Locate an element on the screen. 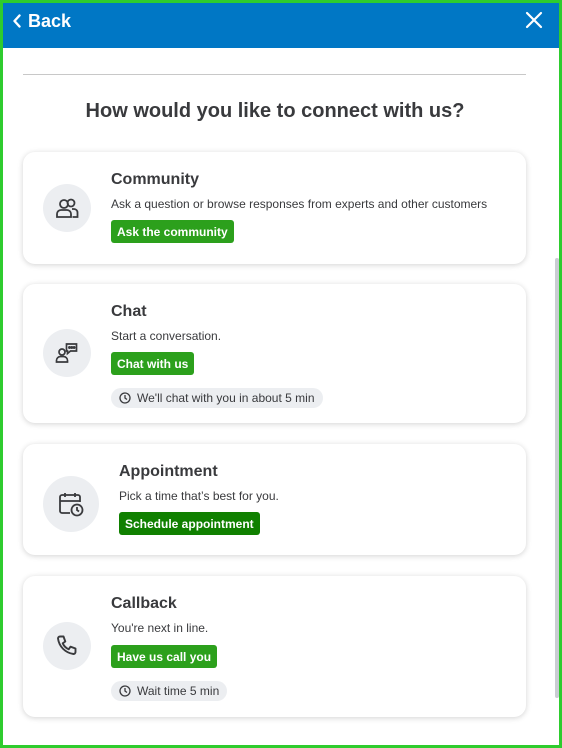 This screenshot has height=748, width=562. ask-community-button: Ask the community is located at coordinates (172, 231).